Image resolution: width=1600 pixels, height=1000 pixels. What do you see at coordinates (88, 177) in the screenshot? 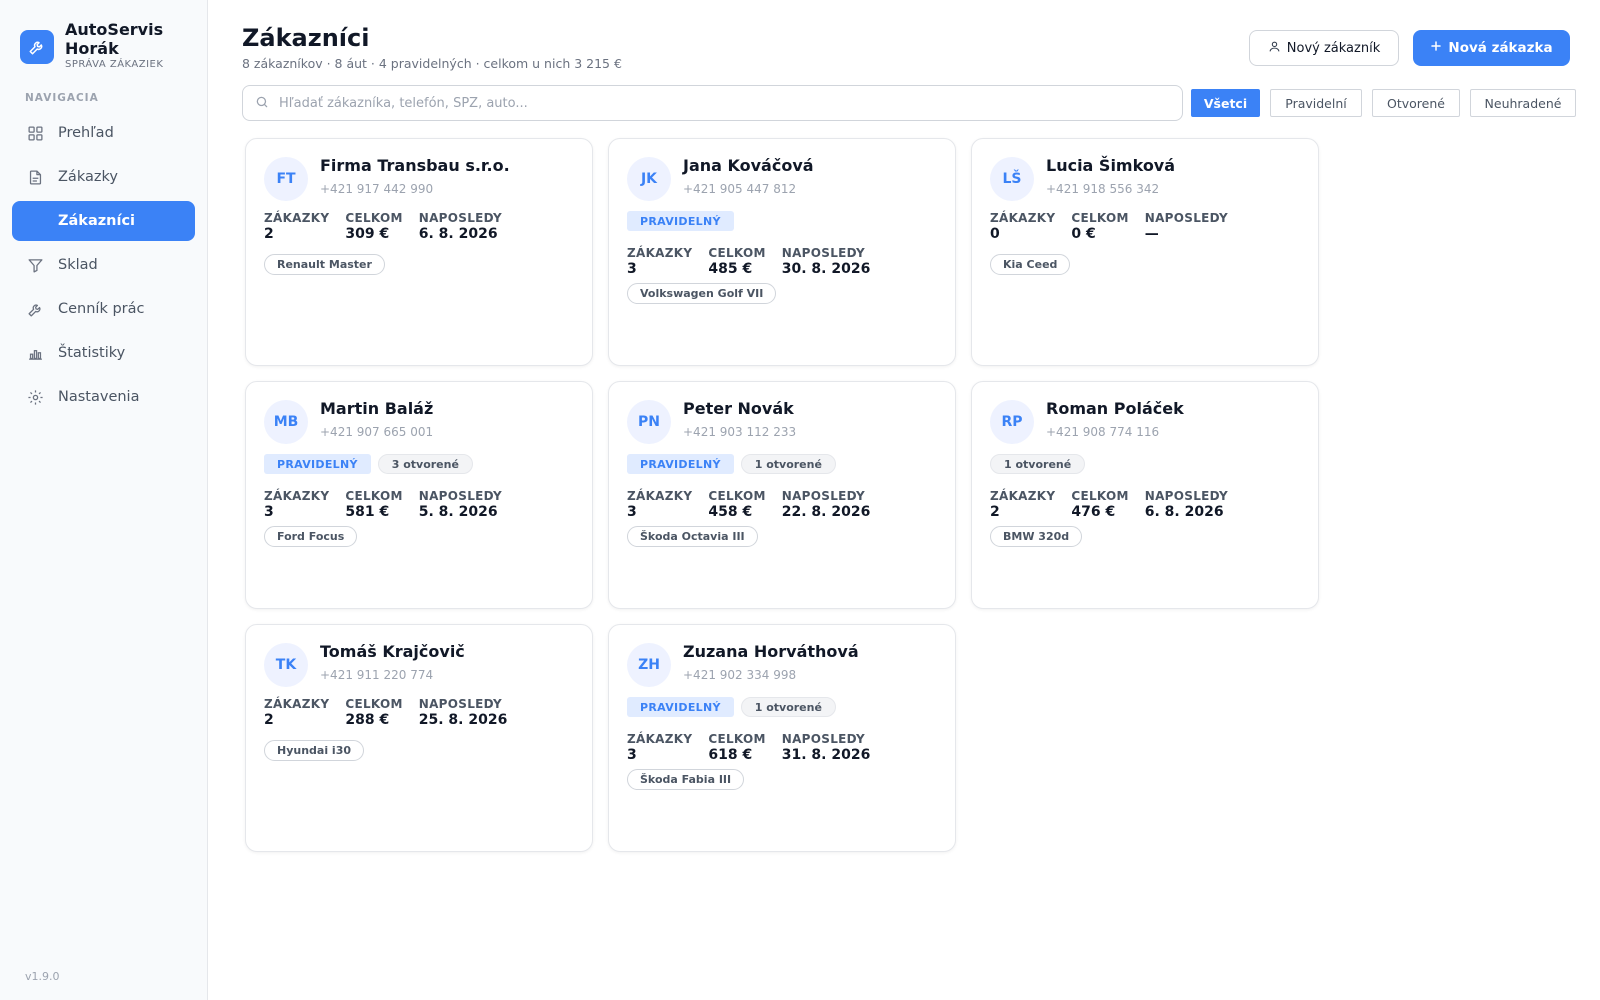
I see `sidebar-item-label: Zákazky` at bounding box center [88, 177].